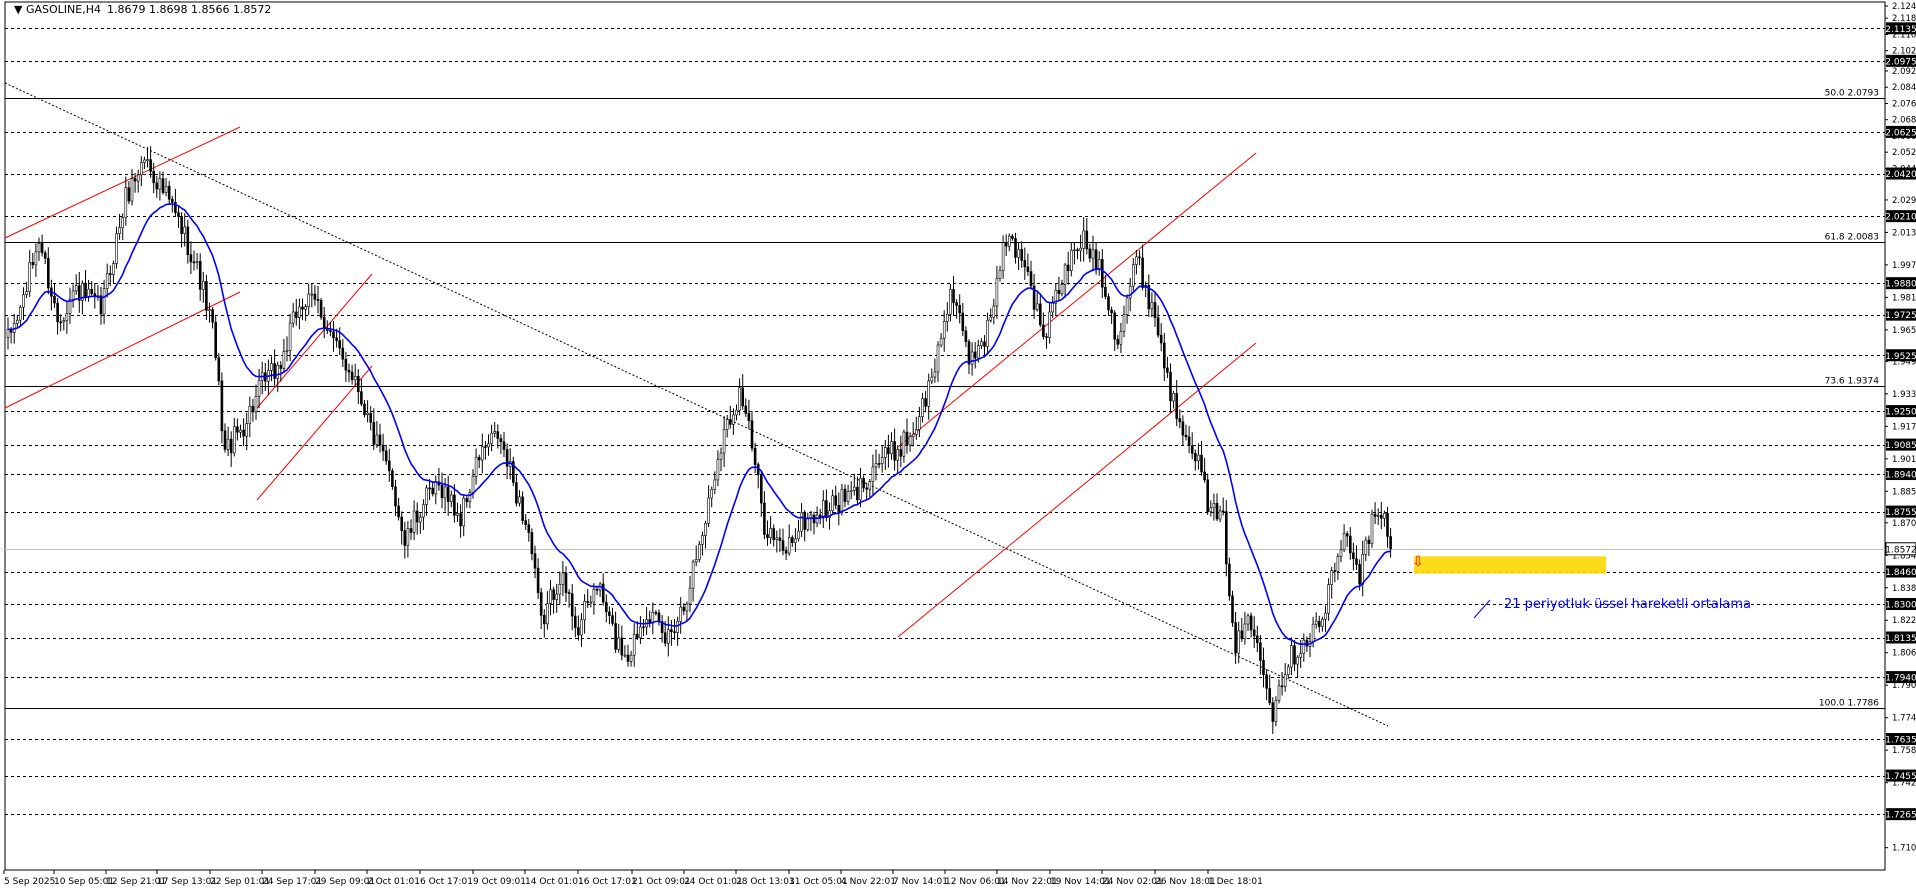 This screenshot has height=892, width=1916. What do you see at coordinates (1904, 121) in the screenshot?
I see `y-tick-label: 2.0685` at bounding box center [1904, 121].